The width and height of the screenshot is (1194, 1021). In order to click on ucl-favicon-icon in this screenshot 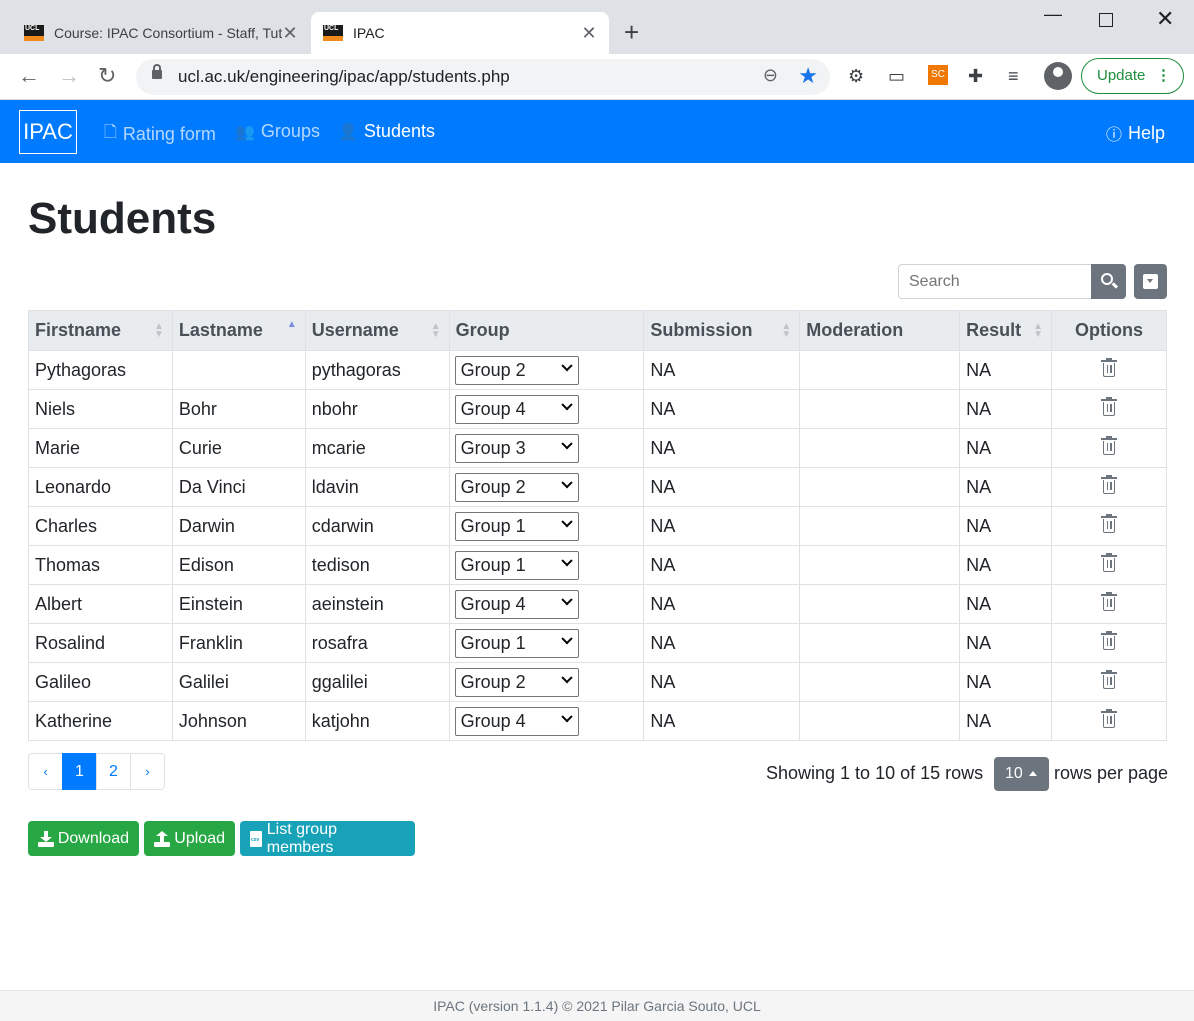, I will do `click(333, 33)`.